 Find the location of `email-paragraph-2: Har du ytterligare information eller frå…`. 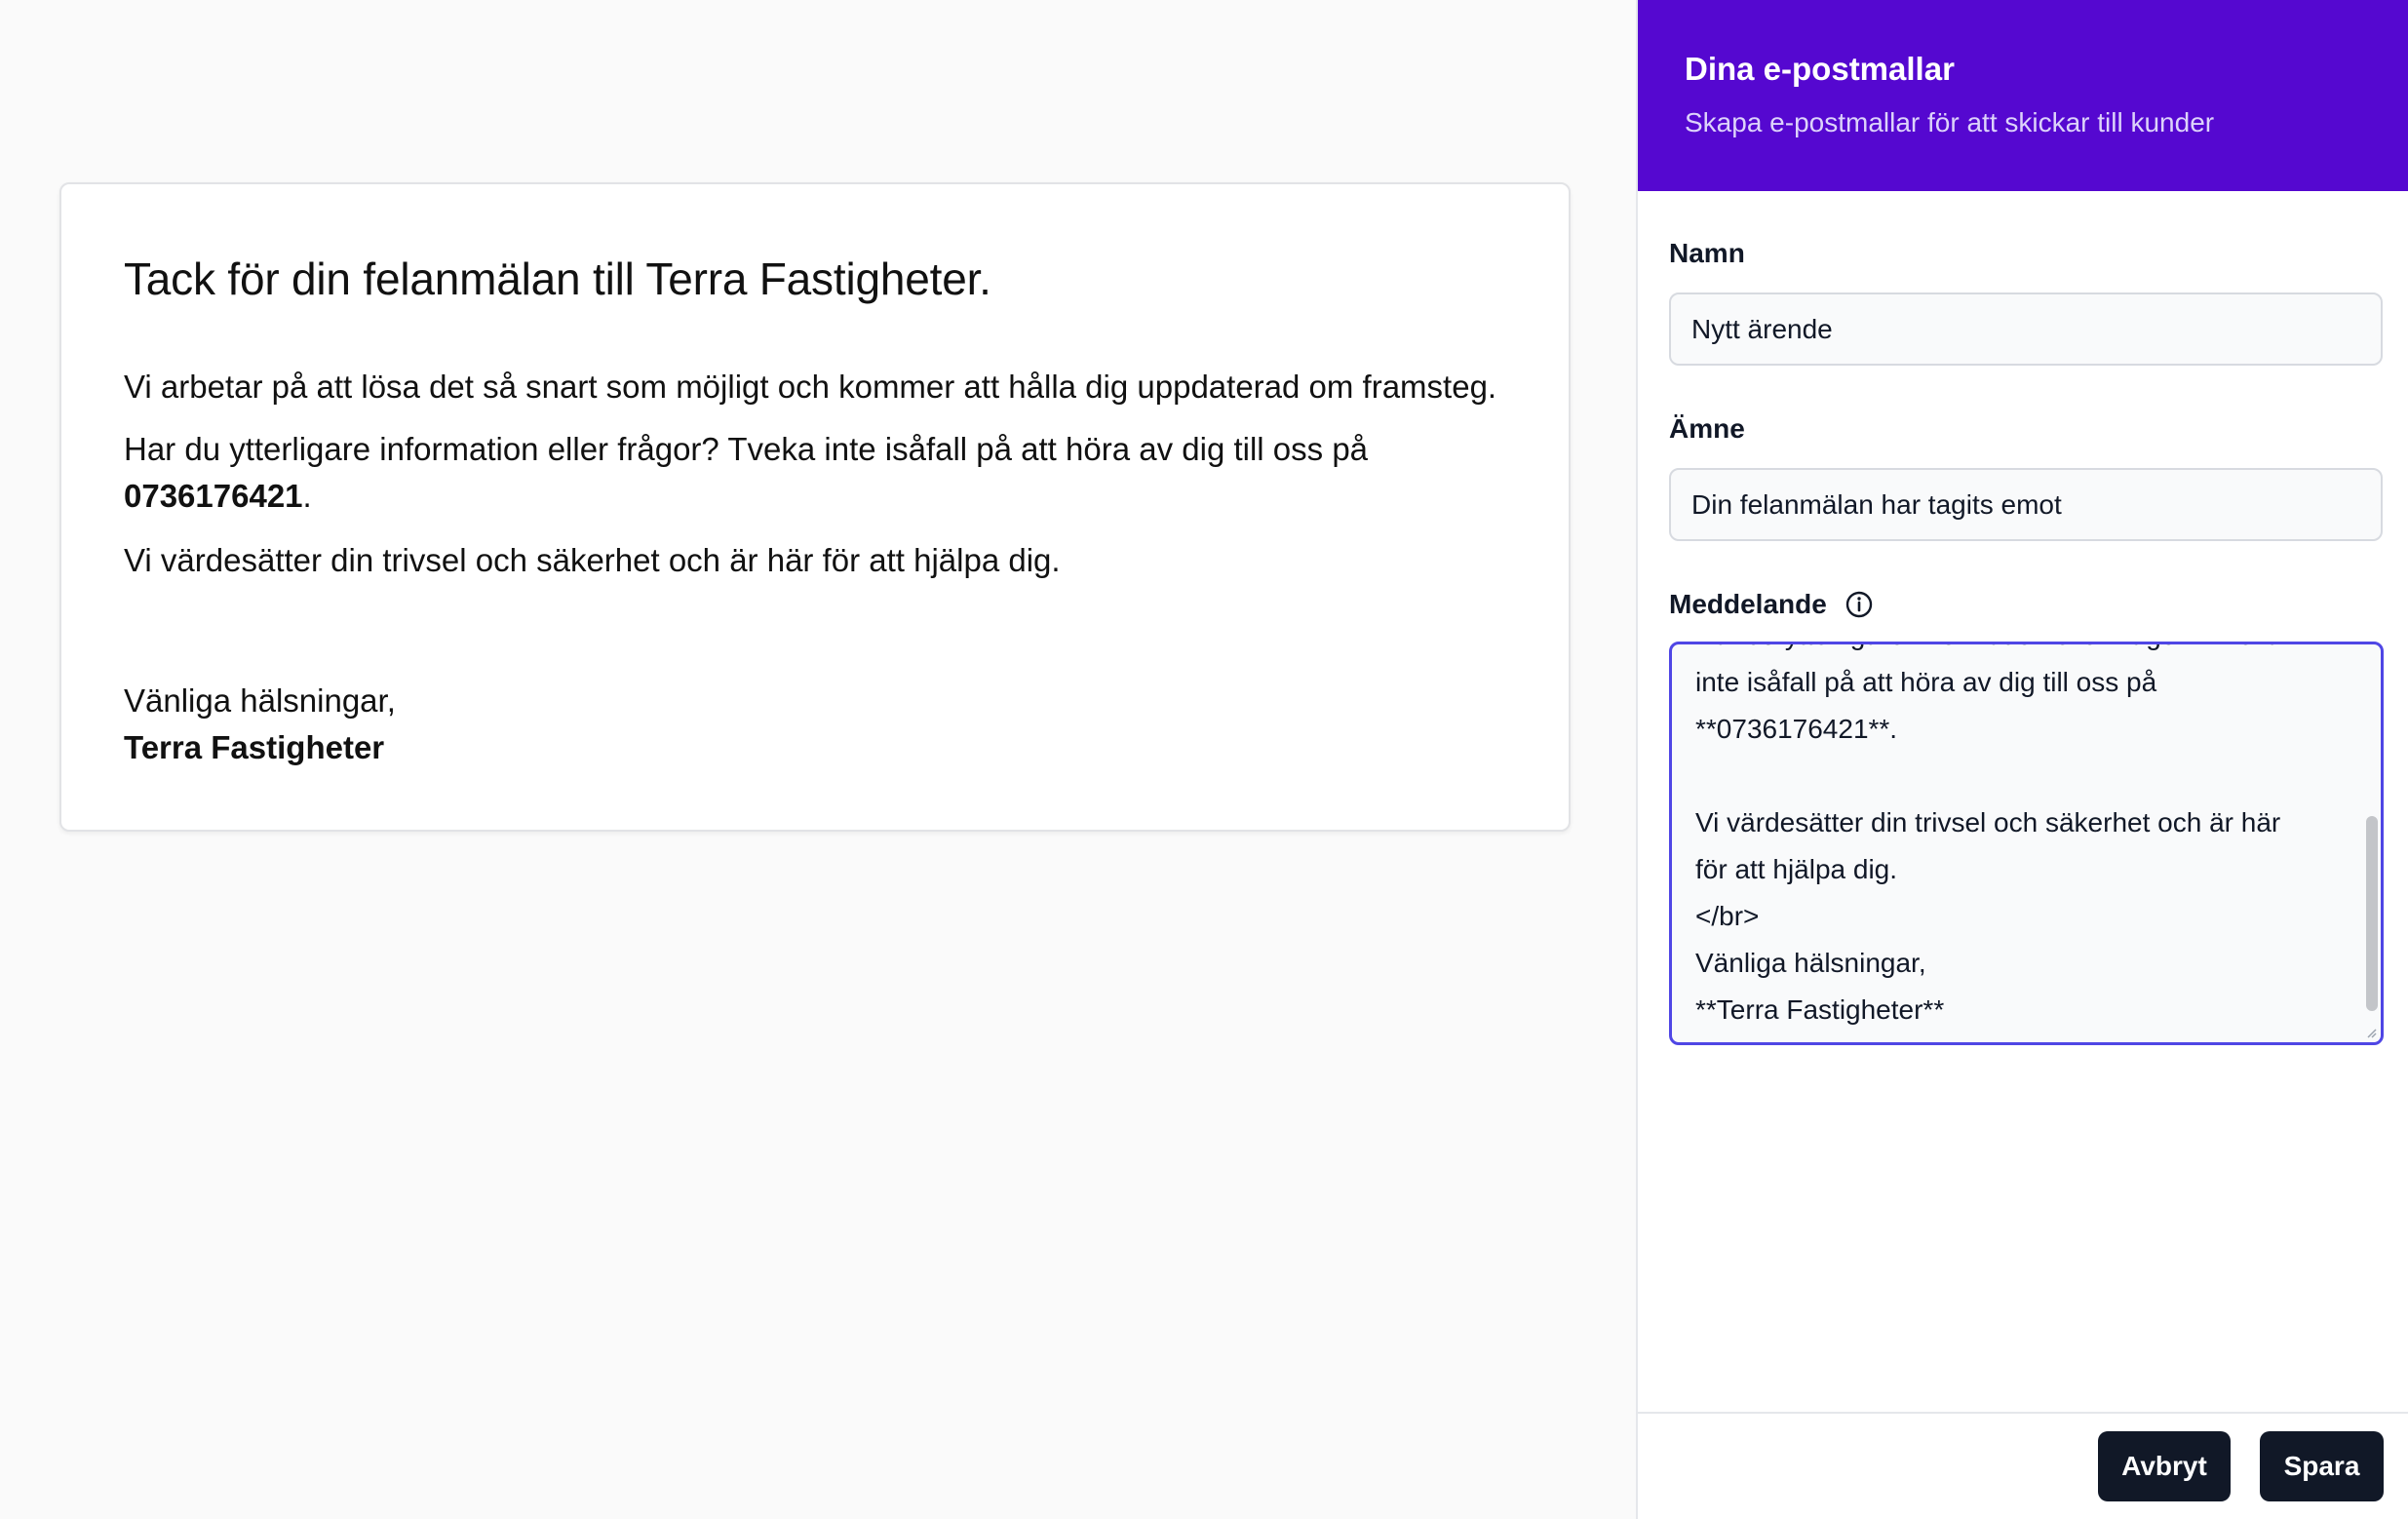

email-paragraph-2: Har du ytterligare information eller frå… is located at coordinates (816, 473).